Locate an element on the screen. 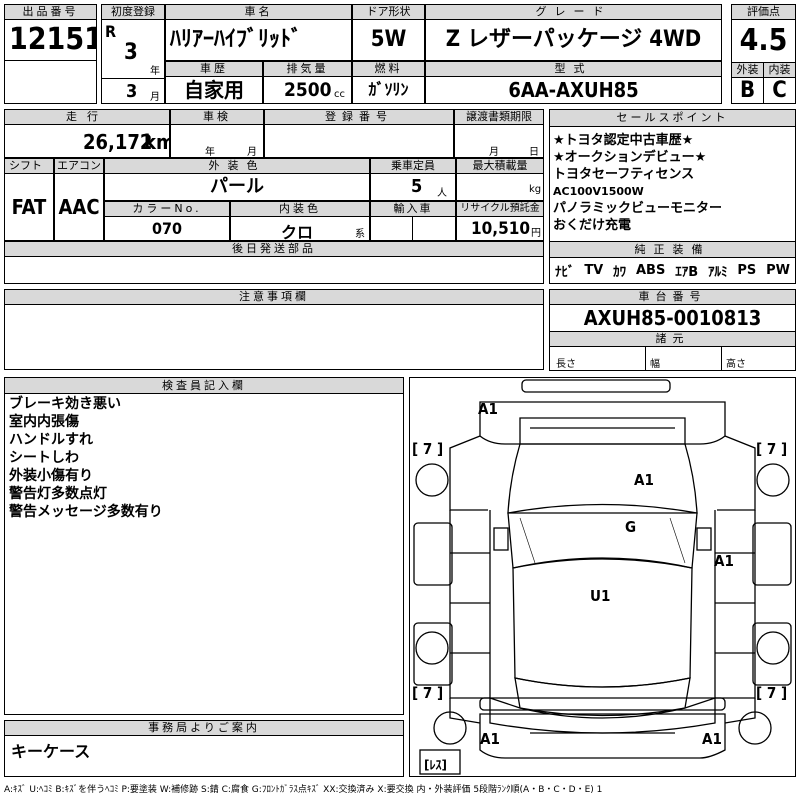 The width and height of the screenshot is (800, 800). height-label: 高さ is located at coordinates (736, 364).